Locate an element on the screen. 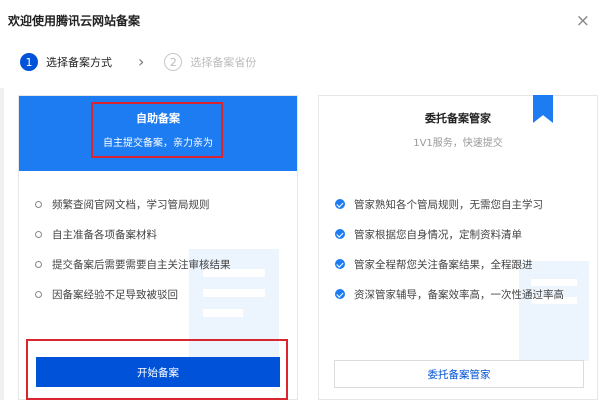 The height and width of the screenshot is (400, 600). step-indicator: 1 选择备案方式 › 2 选择备案省份 is located at coordinates (138, 62).